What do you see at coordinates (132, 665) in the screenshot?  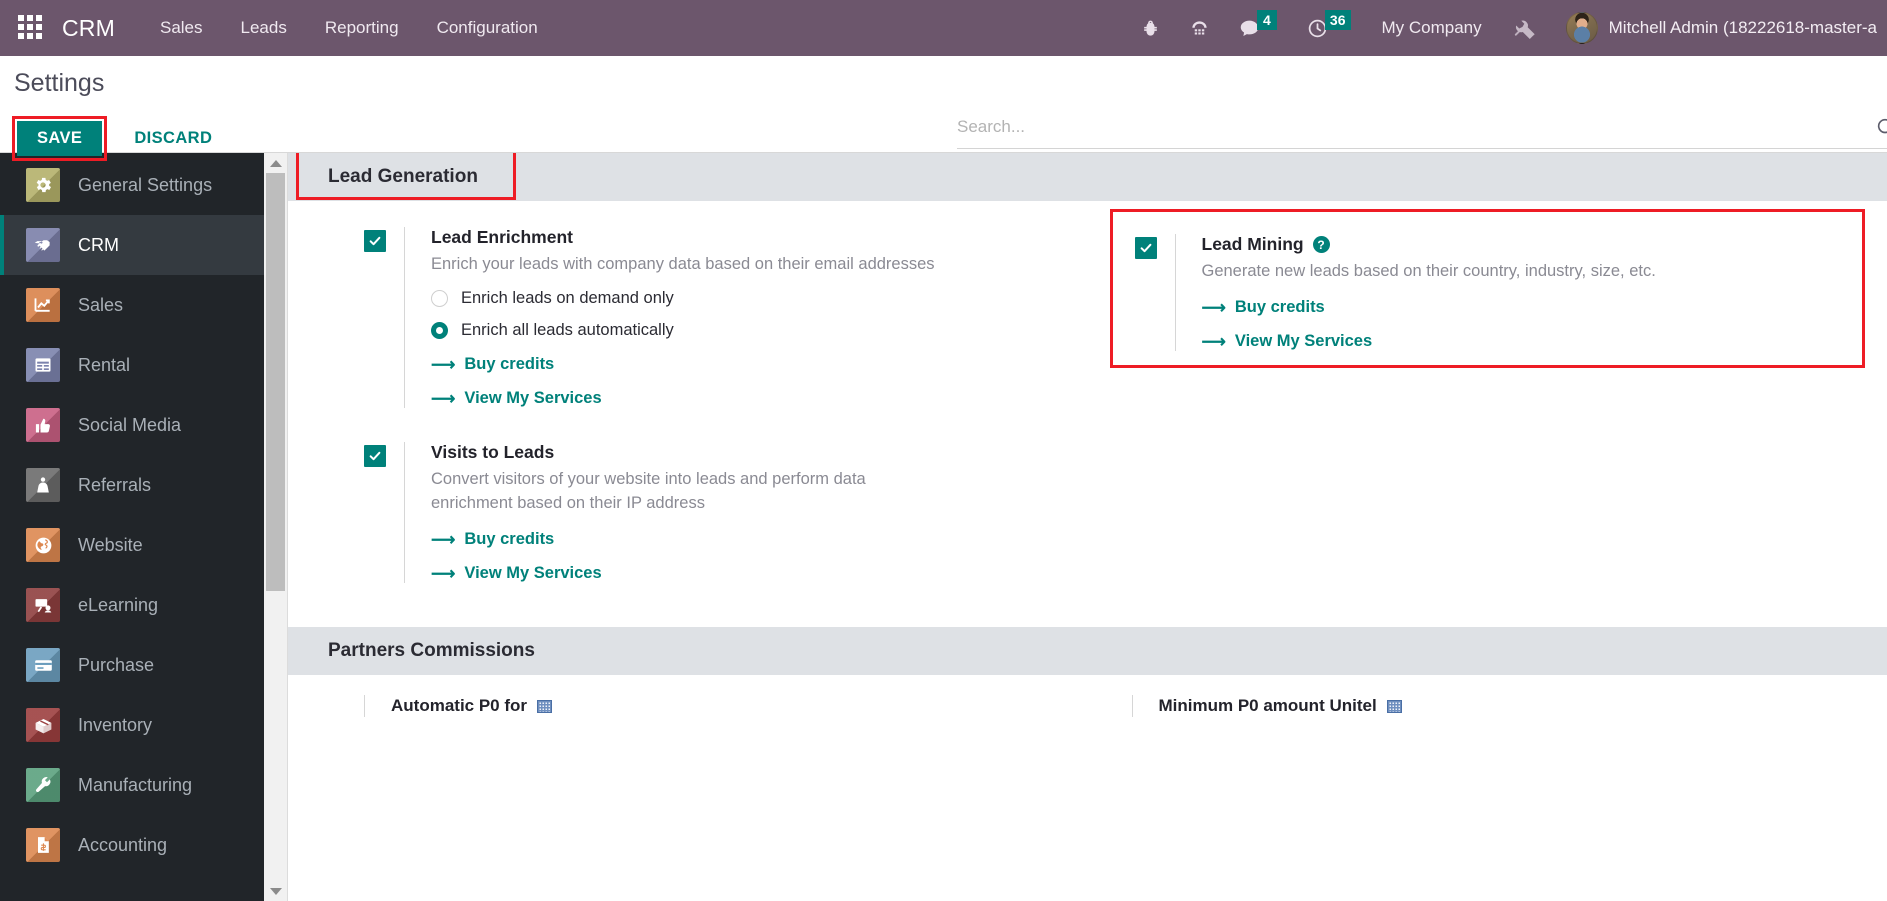 I see `sidebar-item-purchase: Purchase` at bounding box center [132, 665].